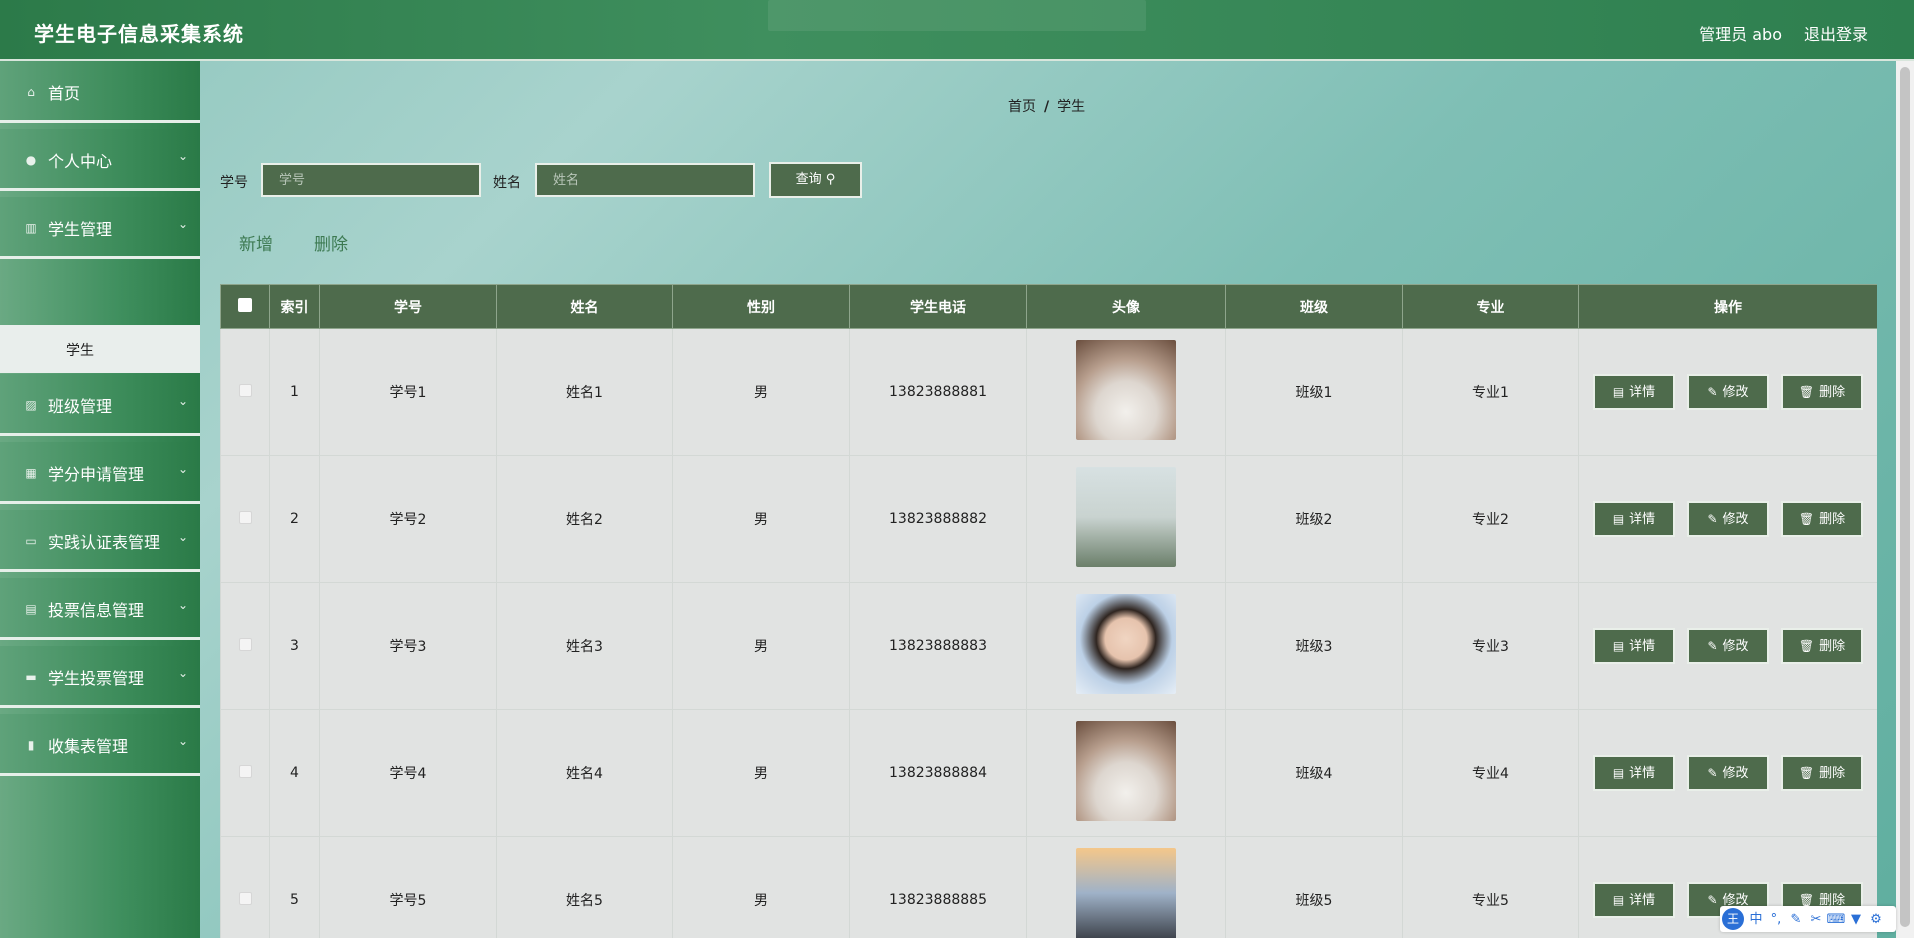 The height and width of the screenshot is (938, 1914). What do you see at coordinates (1071, 107) in the screenshot?
I see `breadcrumb-current: 学生` at bounding box center [1071, 107].